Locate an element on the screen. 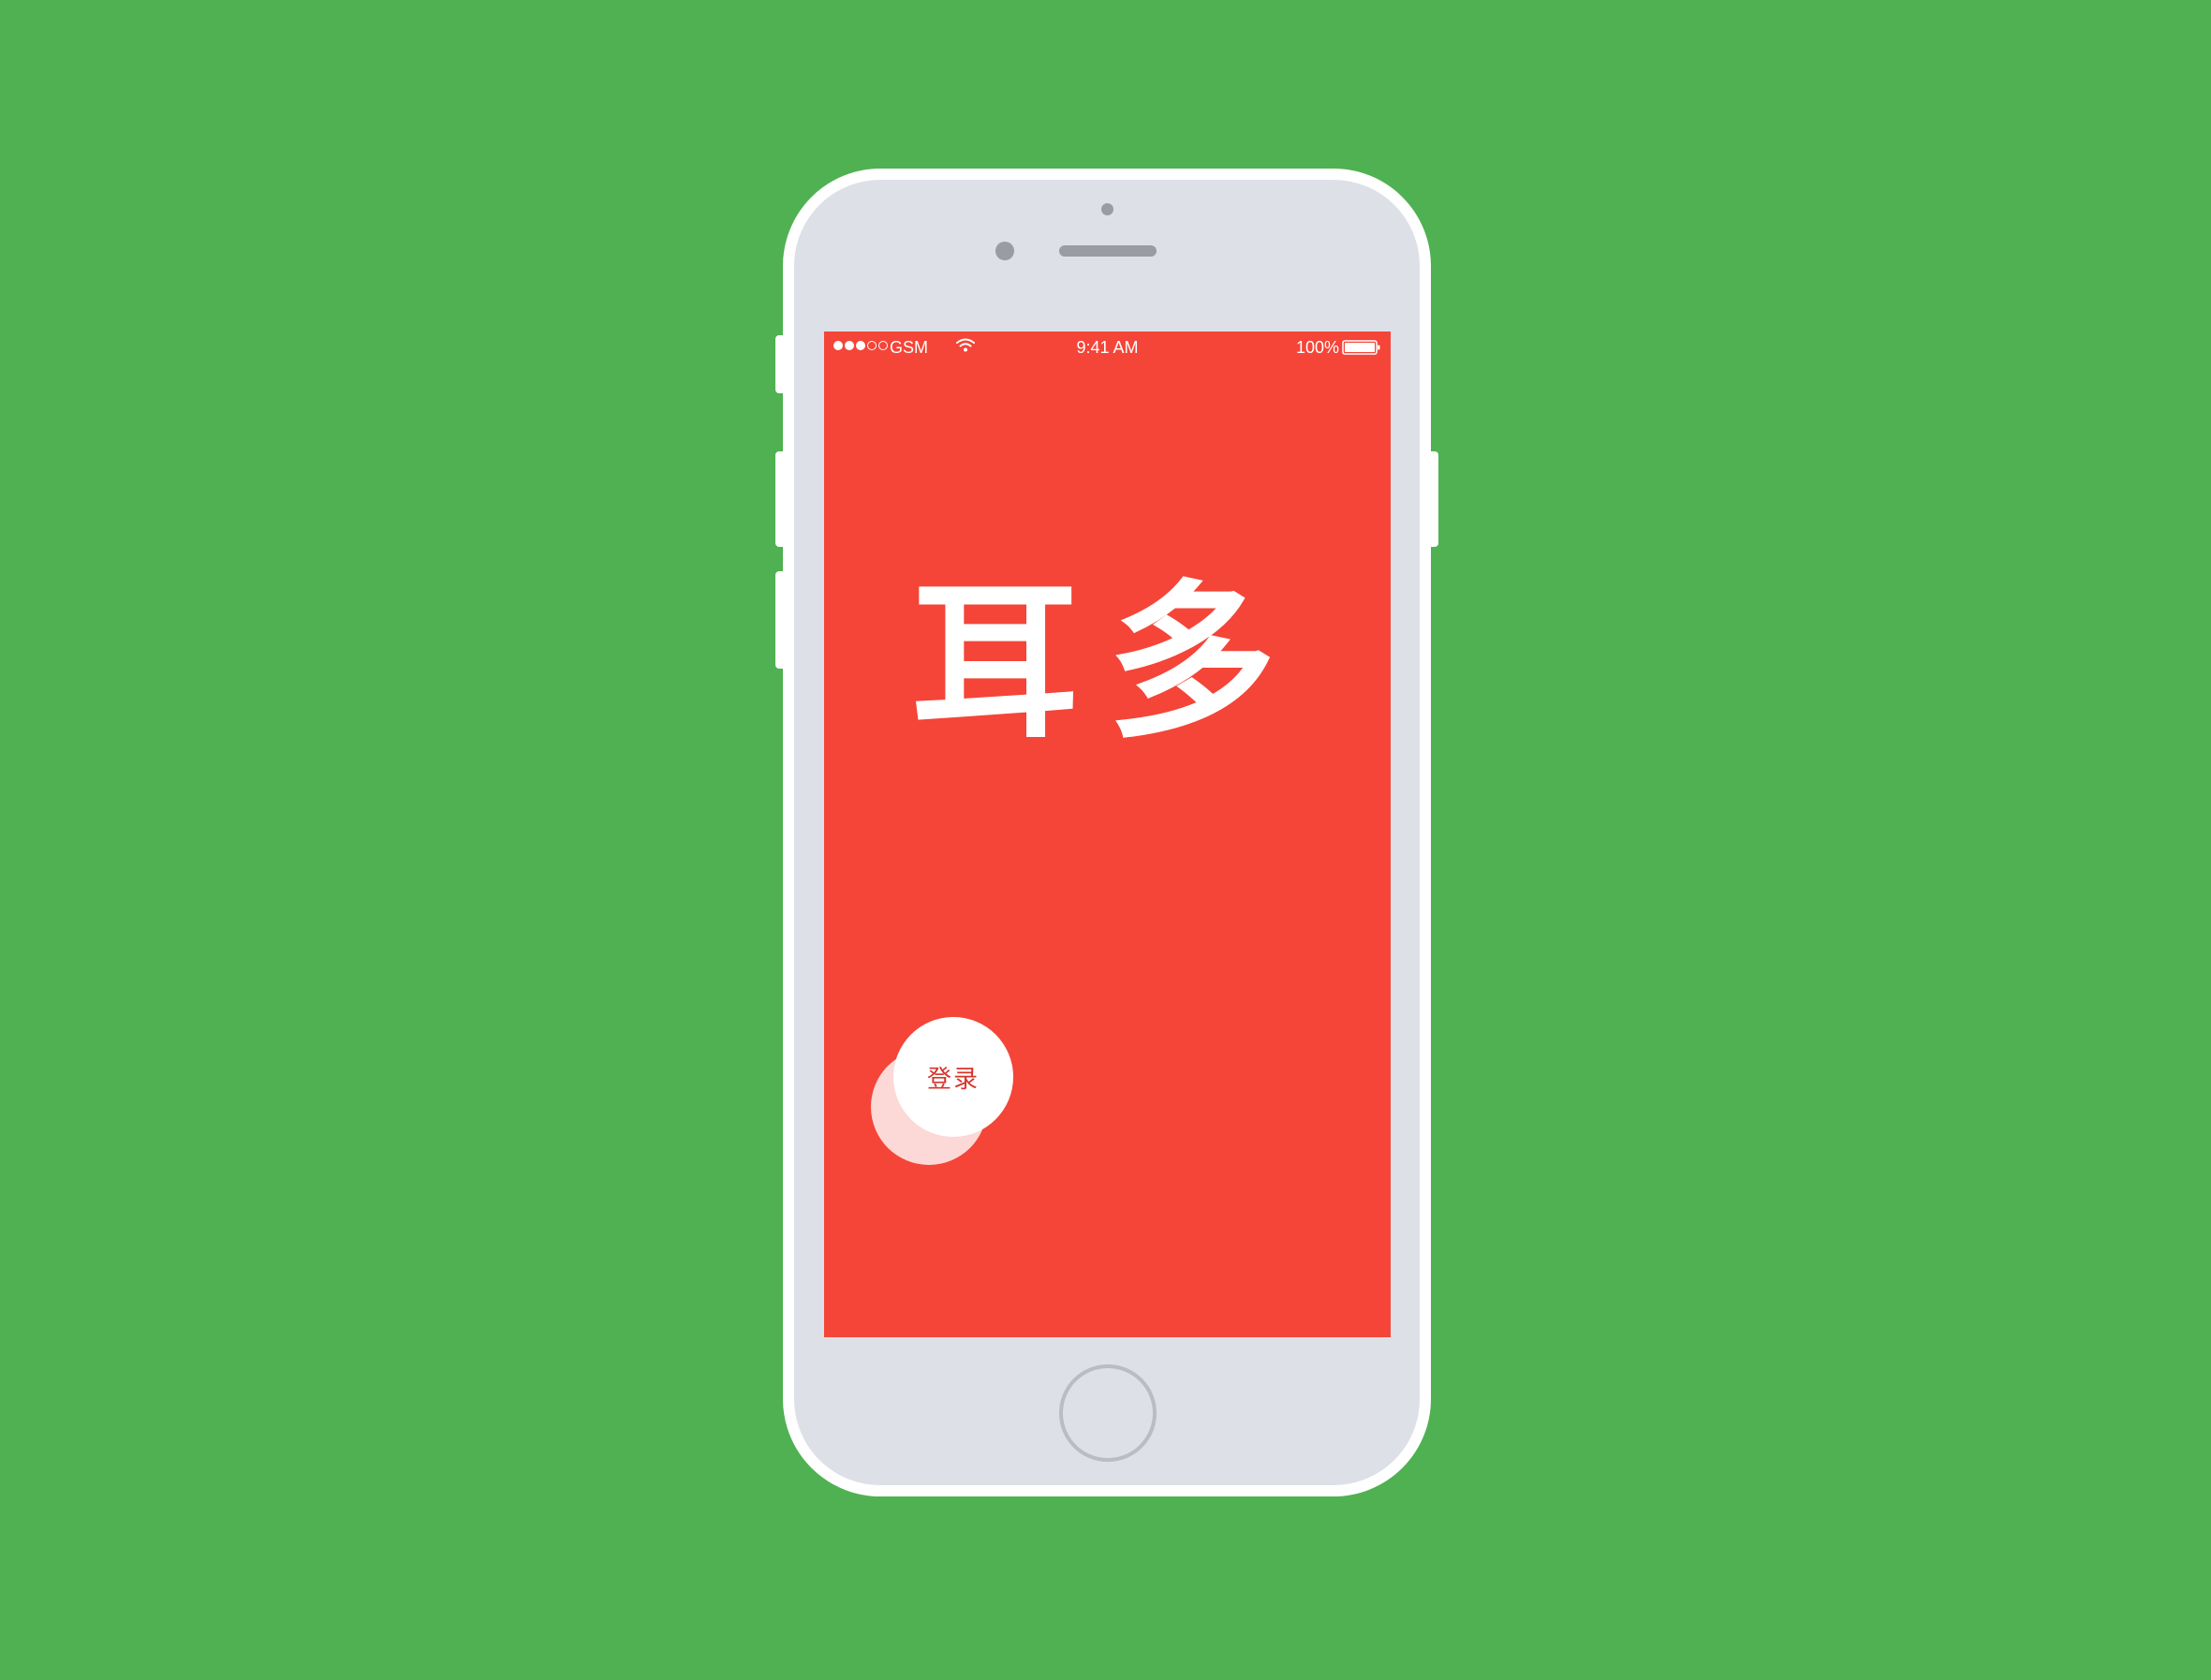  front-camera is located at coordinates (1004, 251).